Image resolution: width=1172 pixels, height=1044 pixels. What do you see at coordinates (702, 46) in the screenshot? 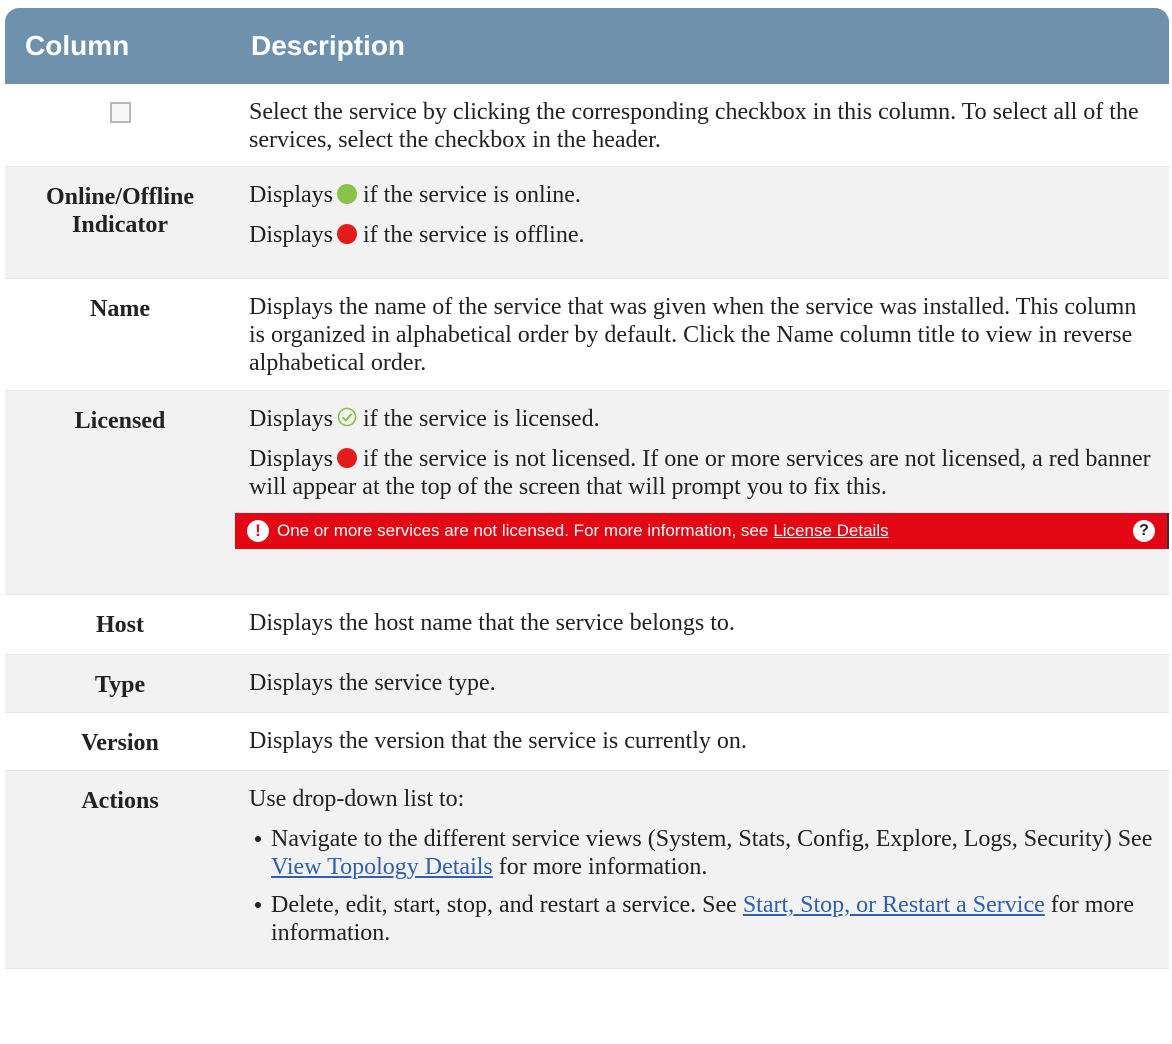
I see `header-description: Description` at bounding box center [702, 46].